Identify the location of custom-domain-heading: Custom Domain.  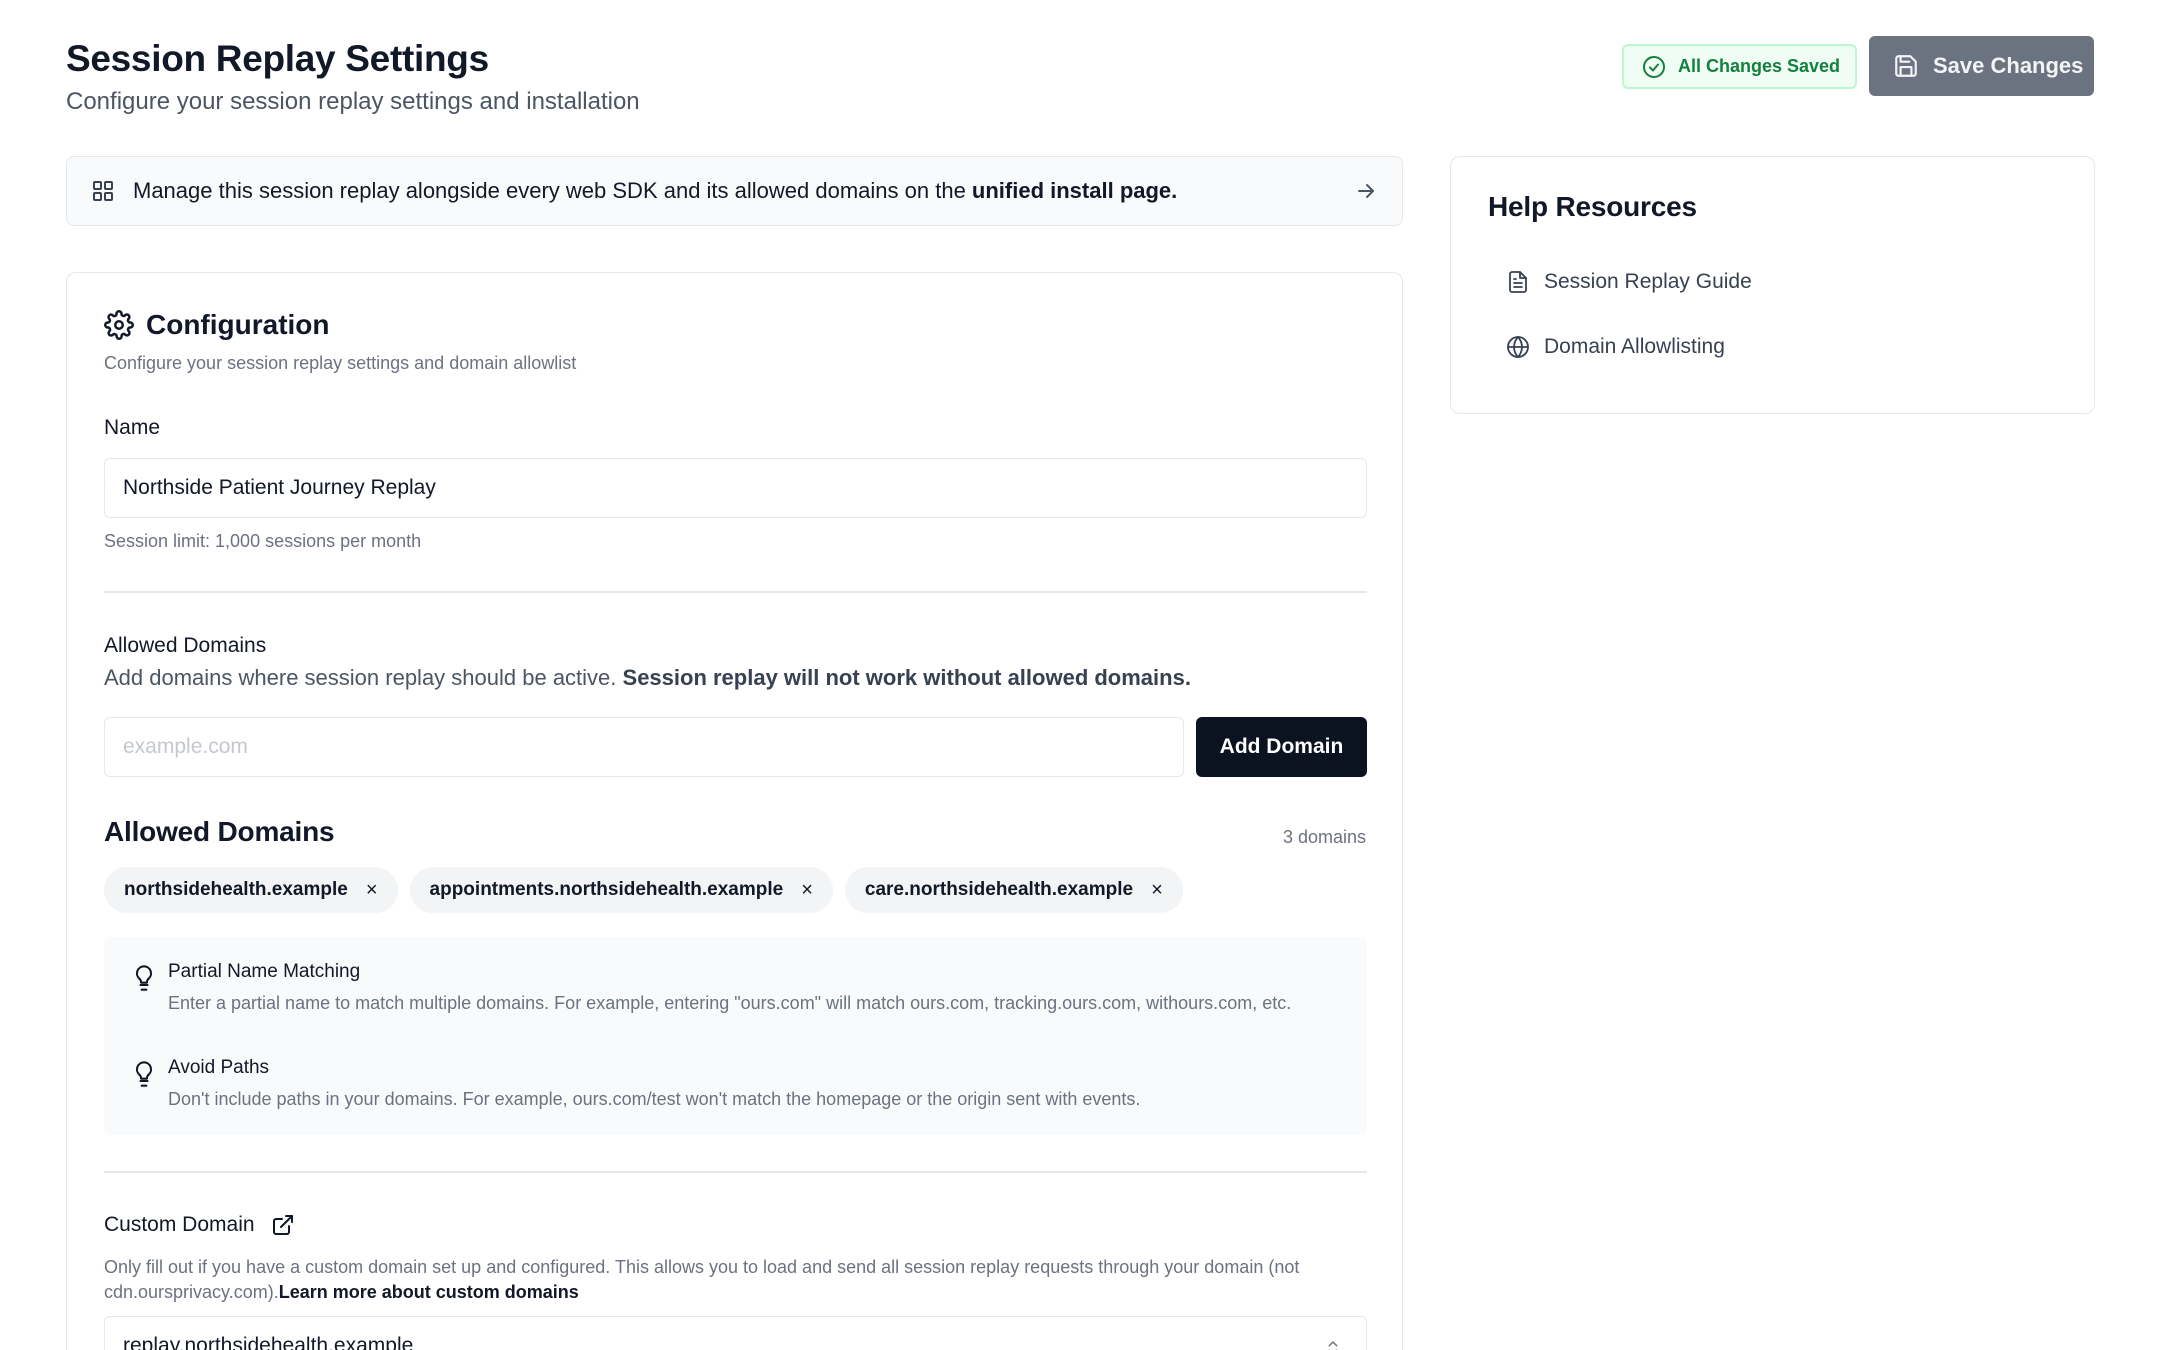
(199, 1225).